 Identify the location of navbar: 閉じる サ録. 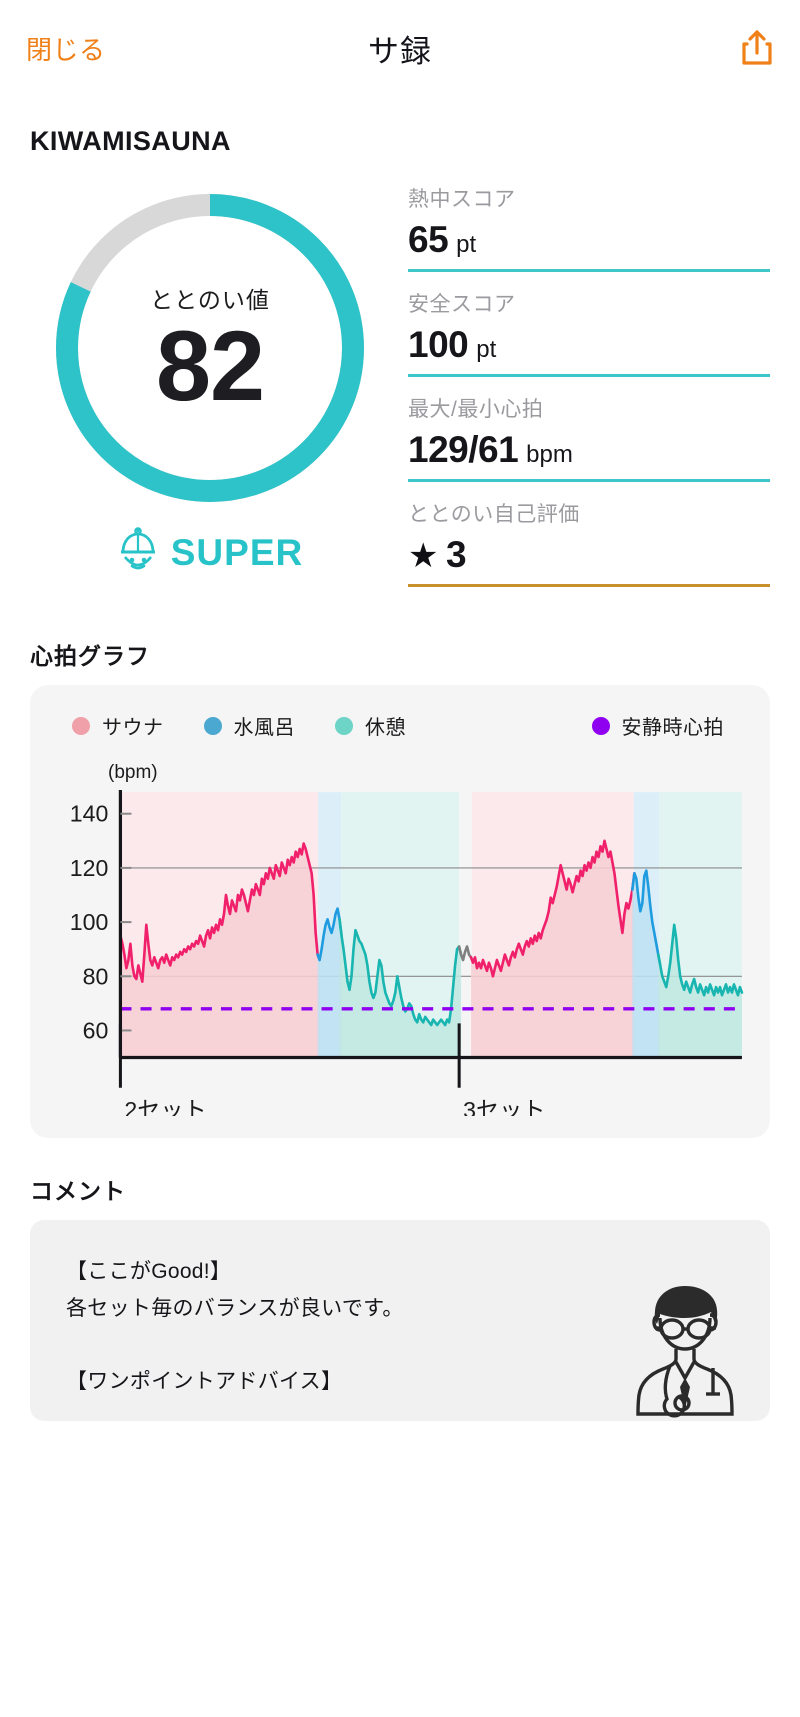
(400, 48).